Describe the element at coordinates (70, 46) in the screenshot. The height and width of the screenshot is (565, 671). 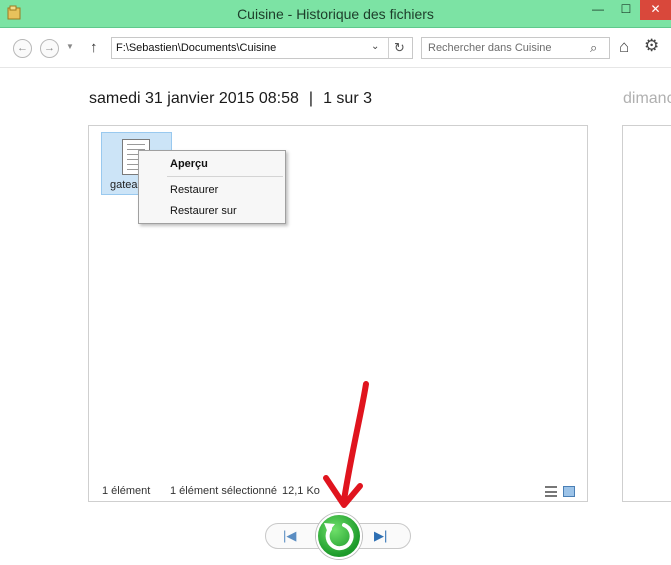
I see `recent-locations-dropdown: ▼` at that location.